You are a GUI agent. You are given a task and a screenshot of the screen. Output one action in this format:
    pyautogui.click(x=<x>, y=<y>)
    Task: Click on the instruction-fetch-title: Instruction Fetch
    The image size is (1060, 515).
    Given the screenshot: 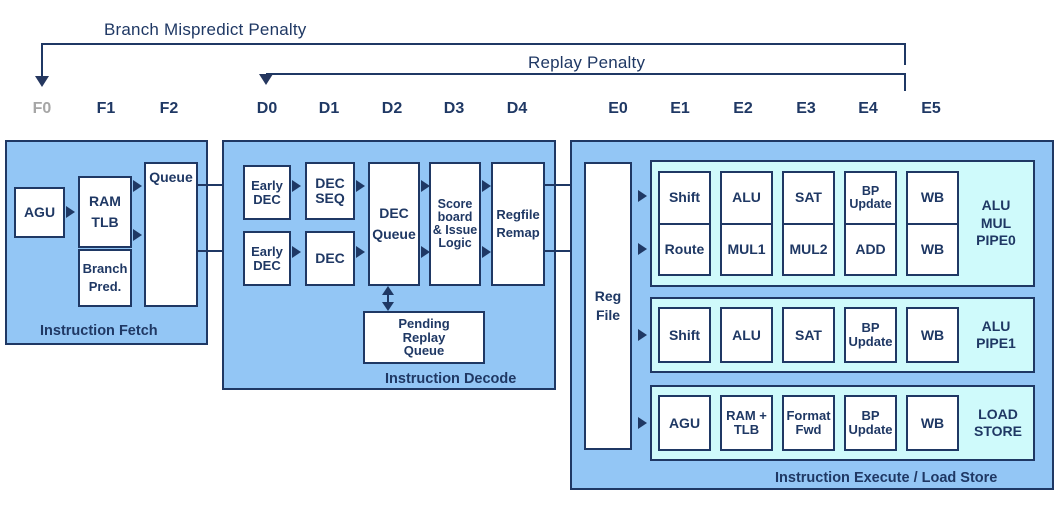 What is the action you would take?
    pyautogui.click(x=99, y=331)
    